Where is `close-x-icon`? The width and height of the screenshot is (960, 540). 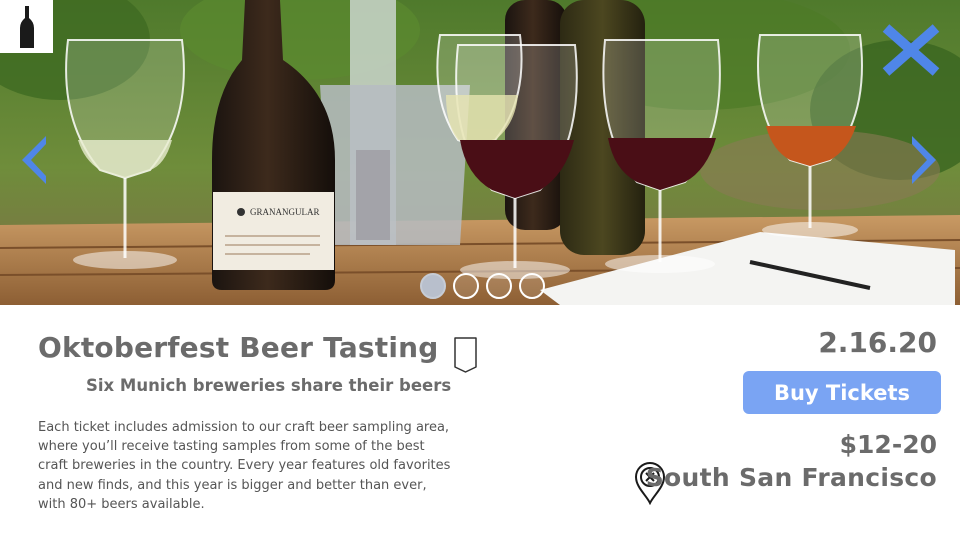
close-x-icon is located at coordinates (911, 50).